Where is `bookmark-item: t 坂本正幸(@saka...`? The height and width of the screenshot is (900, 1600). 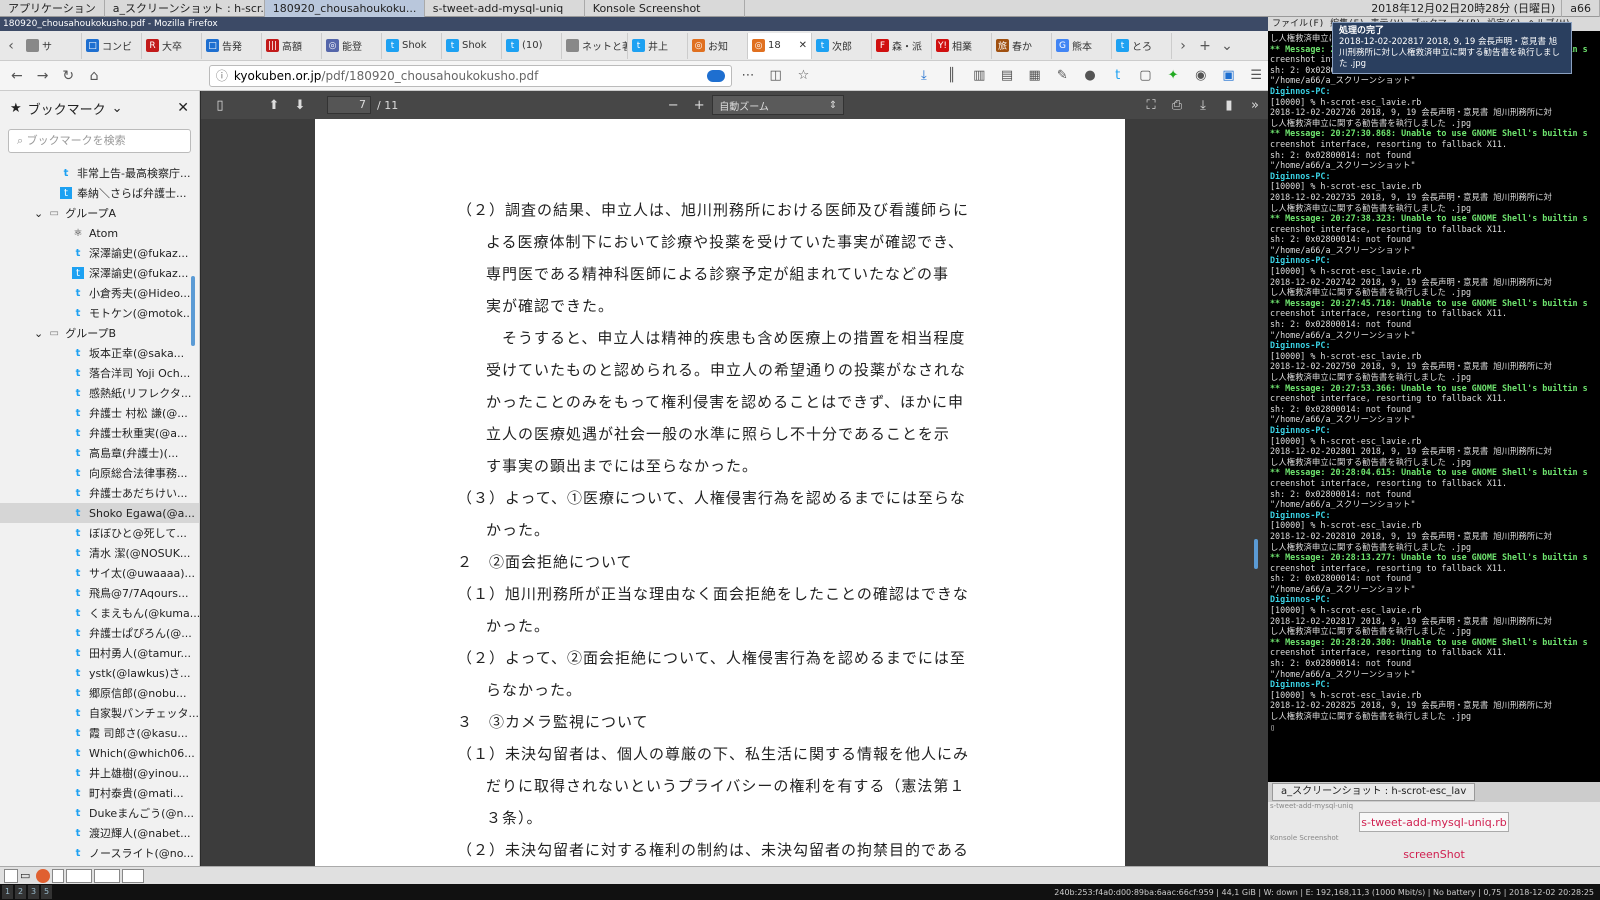 bookmark-item: t 坂本正幸(@saka... is located at coordinates (99, 353).